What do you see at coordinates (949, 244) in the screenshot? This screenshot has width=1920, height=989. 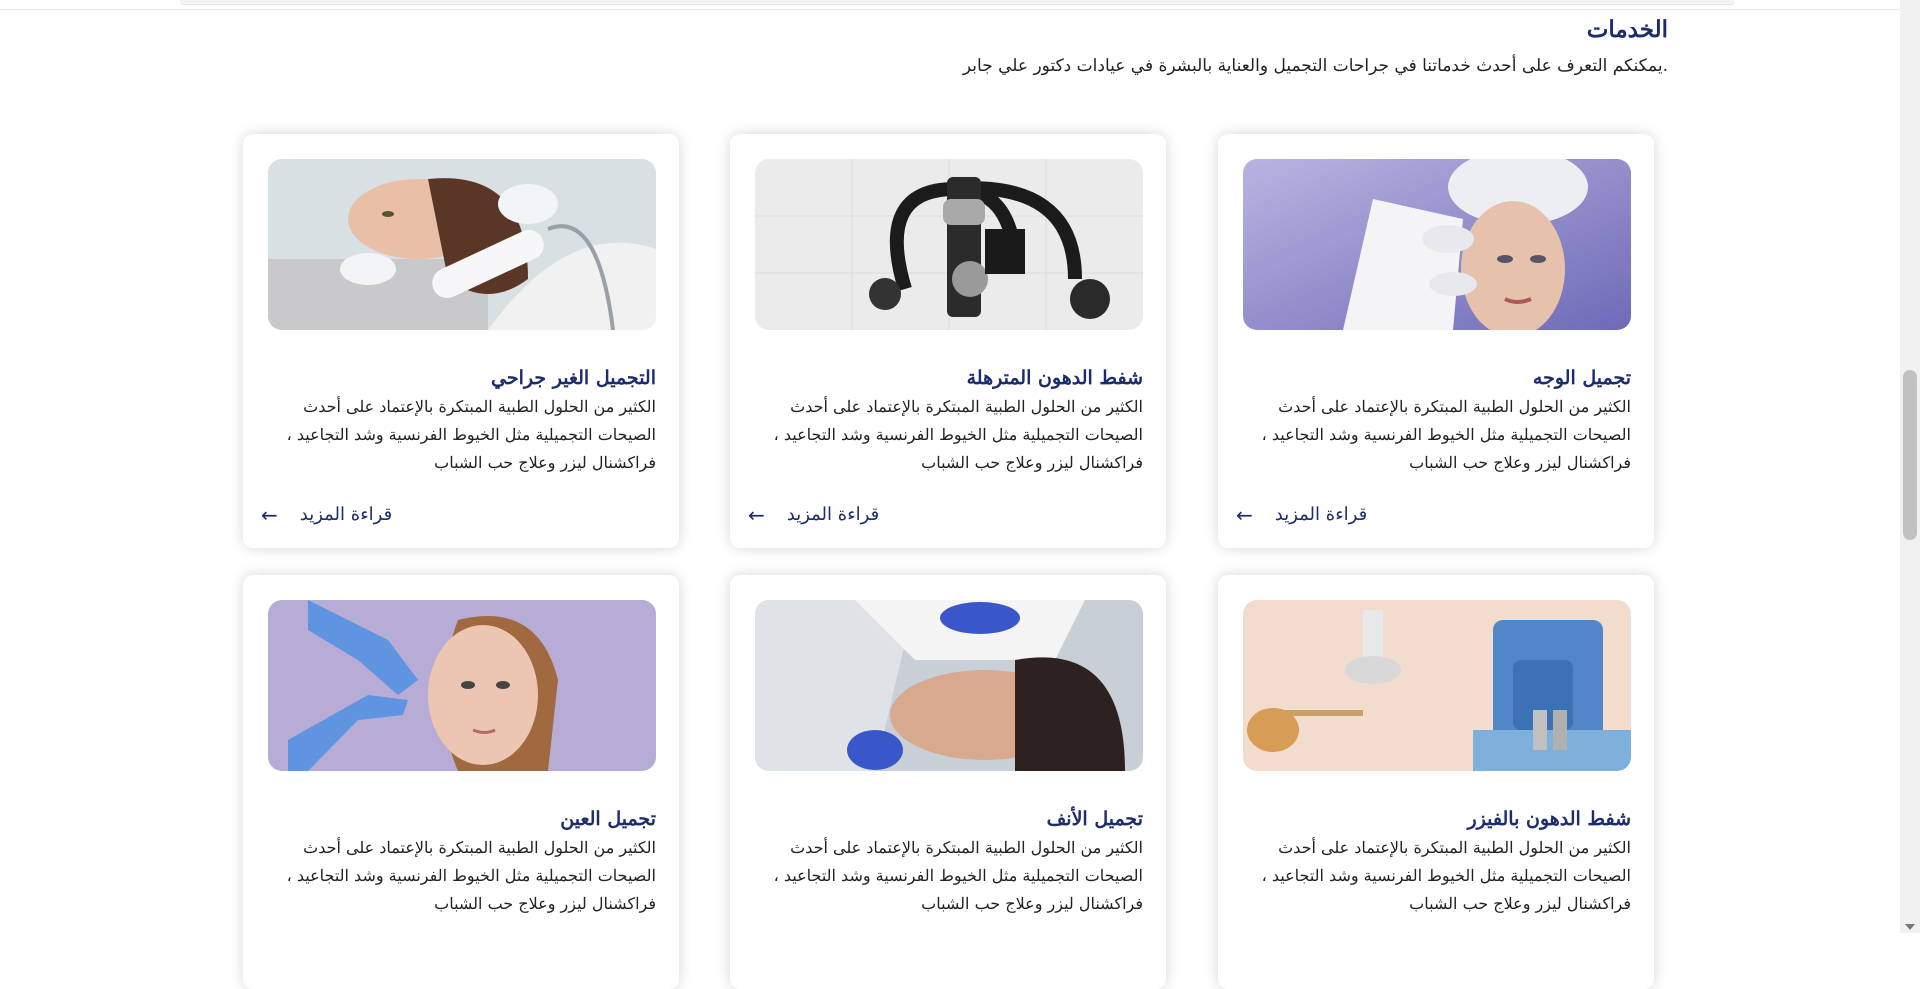 I see `liposuction-device-photo` at bounding box center [949, 244].